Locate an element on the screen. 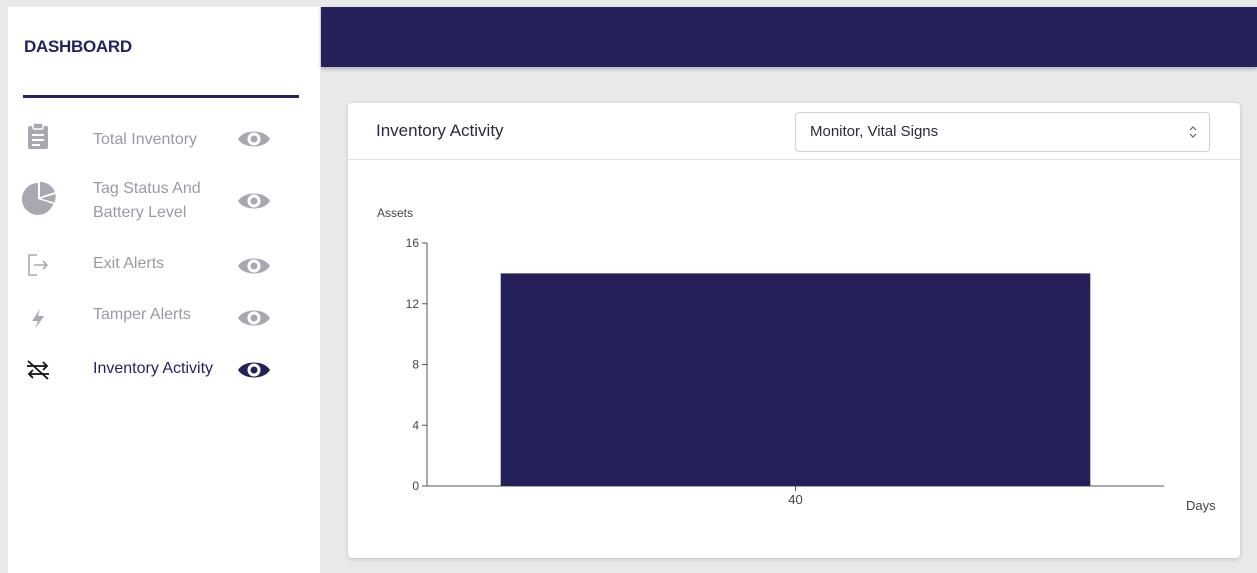 Image resolution: width=1257 pixels, height=573 pixels. y-tick-label: 8 is located at coordinates (415, 365).